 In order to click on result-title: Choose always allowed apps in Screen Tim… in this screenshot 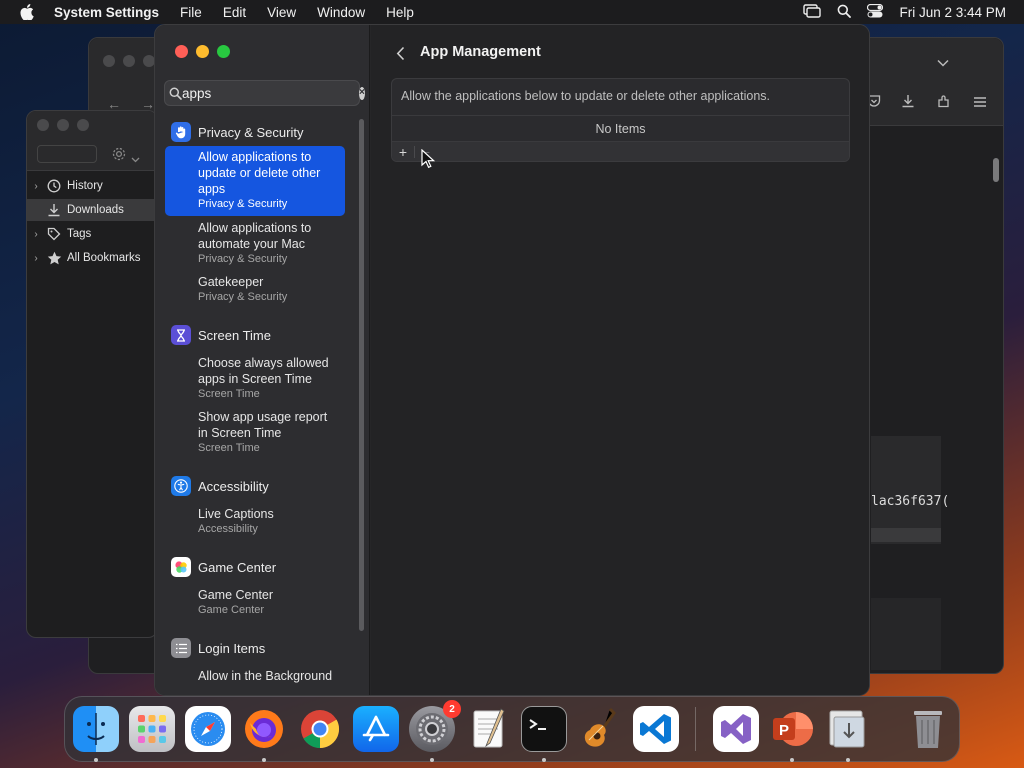, I will do `click(263, 371)`.